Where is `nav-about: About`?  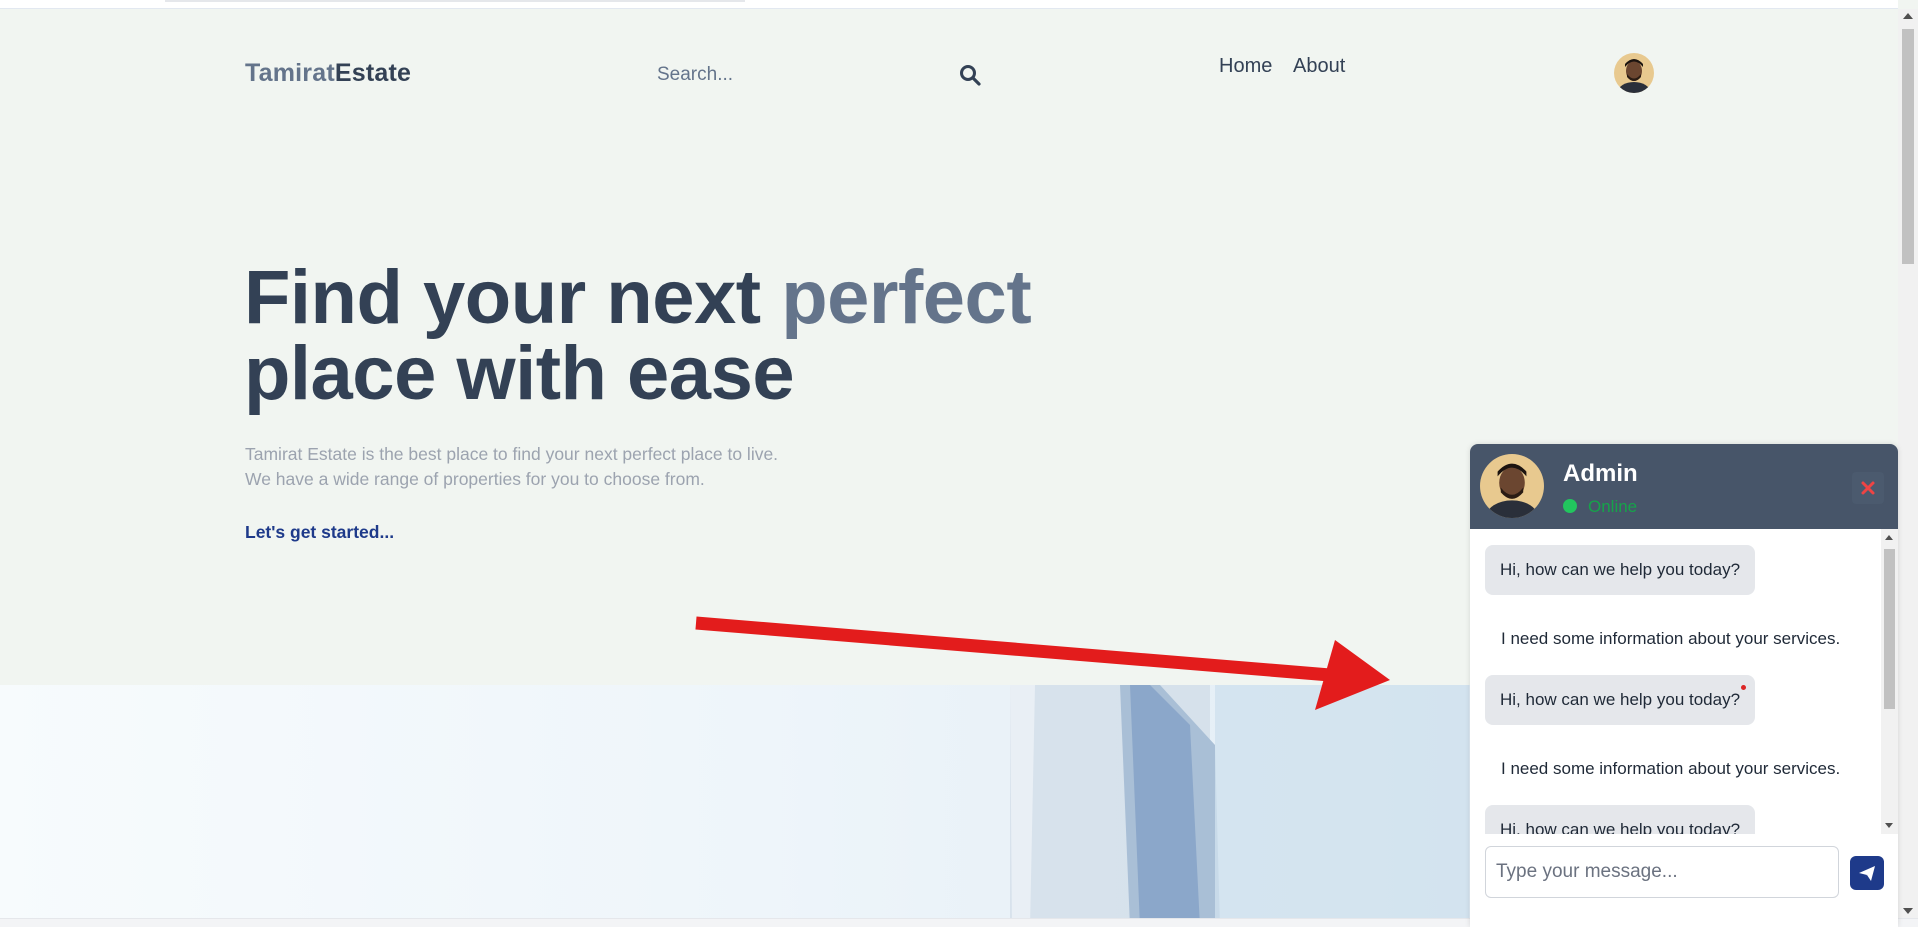 nav-about: About is located at coordinates (1319, 66).